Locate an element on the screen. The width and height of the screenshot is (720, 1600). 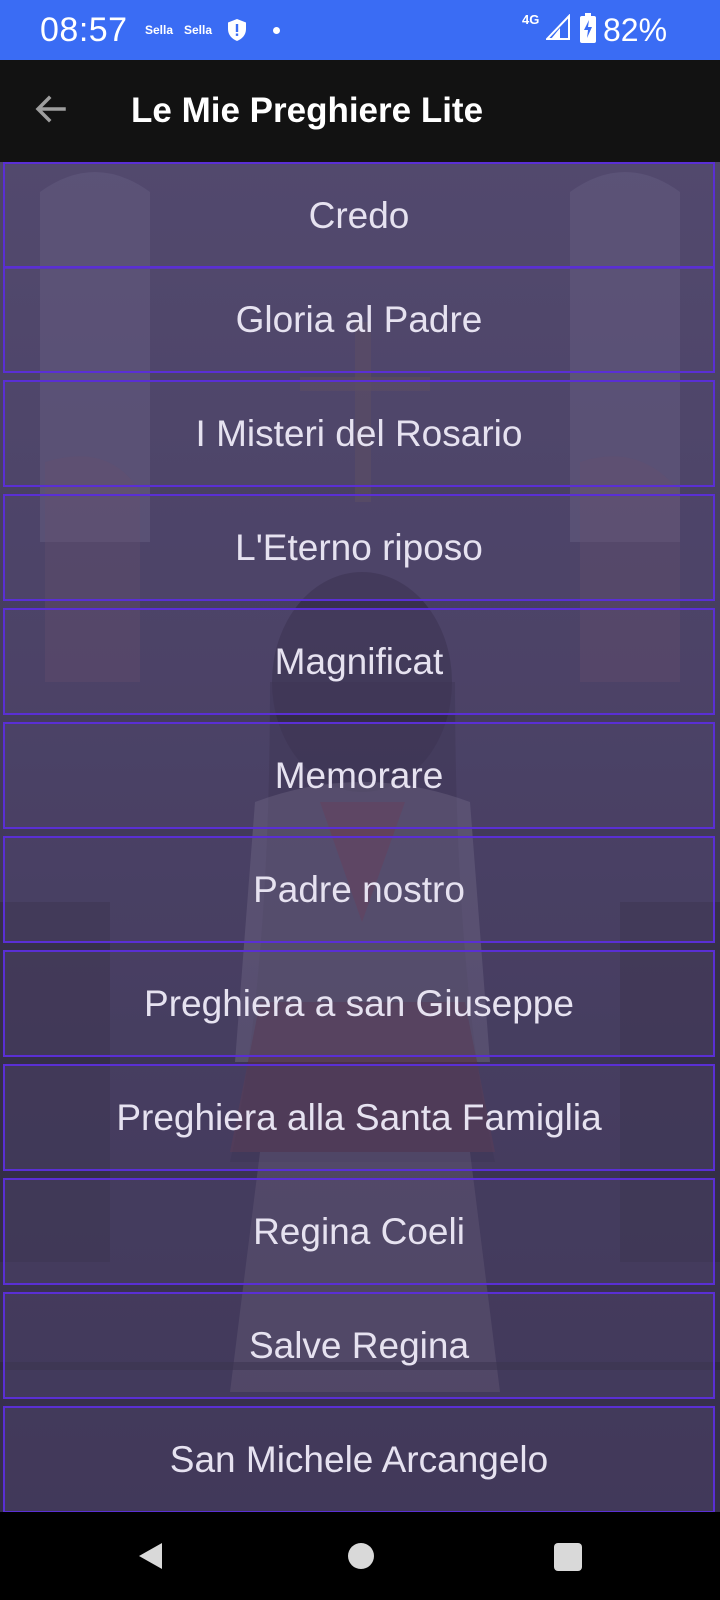
page-title: Le Mie Preghiere Lite is located at coordinates (307, 110).